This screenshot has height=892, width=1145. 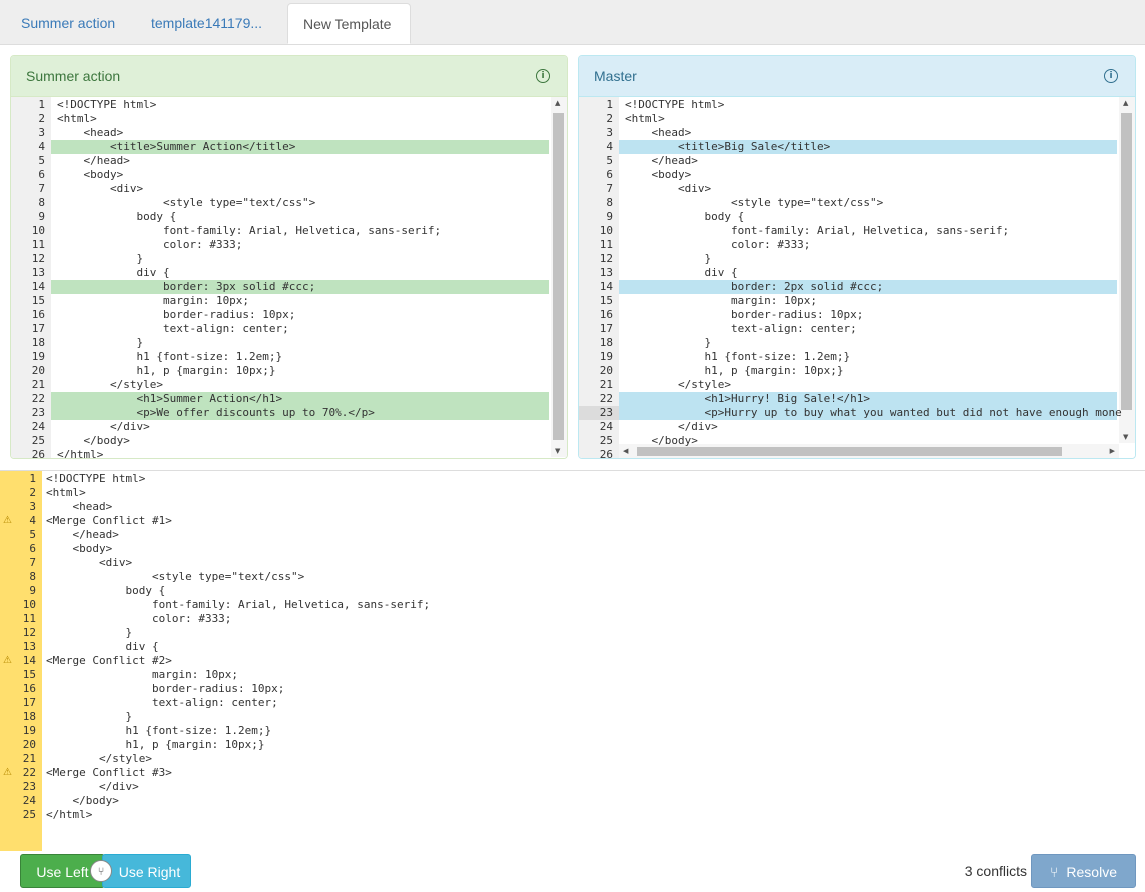 I want to click on resolve-label: Resolve, so click(x=1091, y=872).